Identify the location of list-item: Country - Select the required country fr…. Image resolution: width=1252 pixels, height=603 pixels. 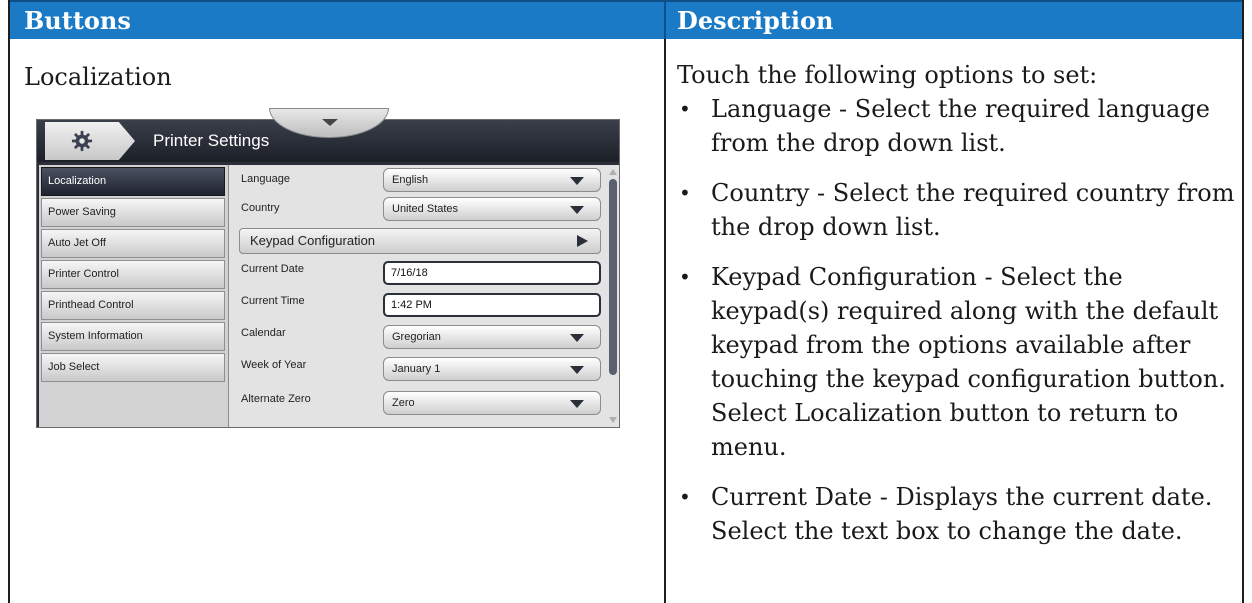
(957, 210).